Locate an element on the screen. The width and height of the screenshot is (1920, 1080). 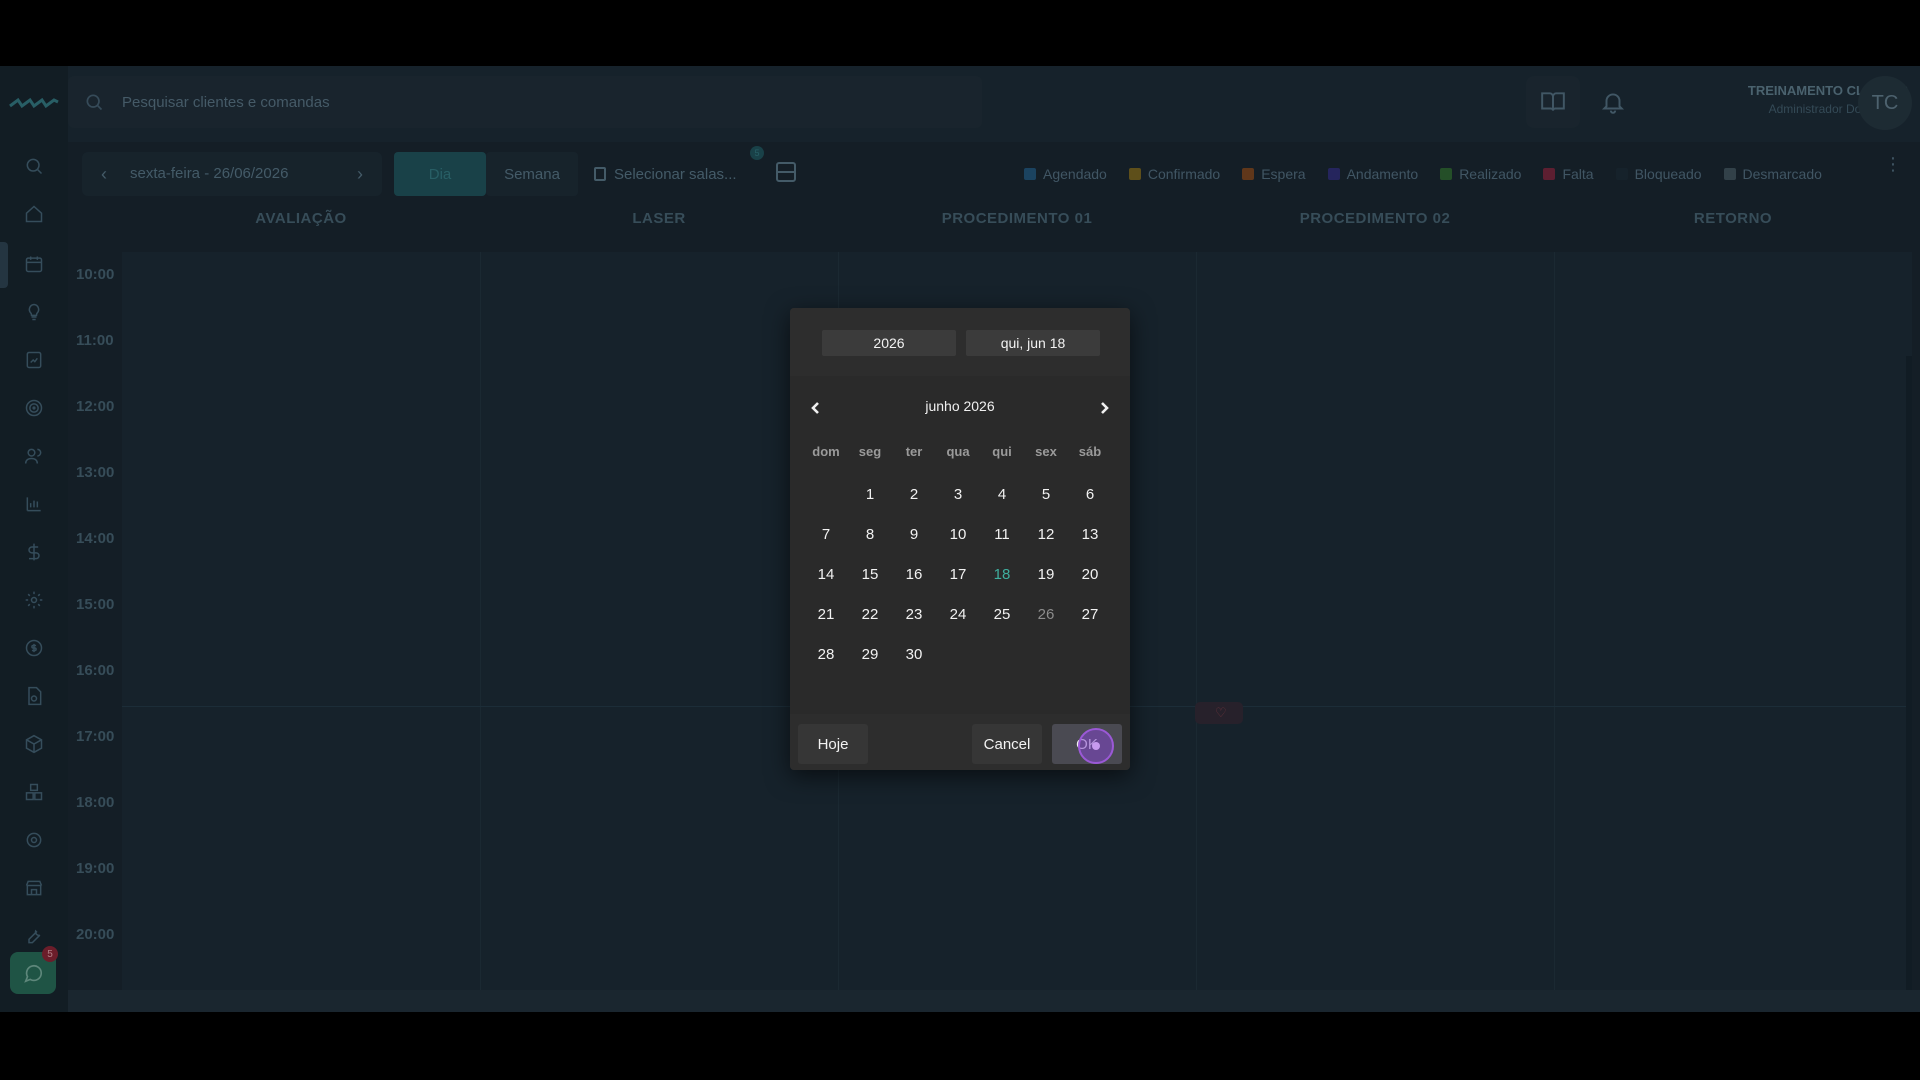
month-title: junho 2026 is located at coordinates (960, 406).